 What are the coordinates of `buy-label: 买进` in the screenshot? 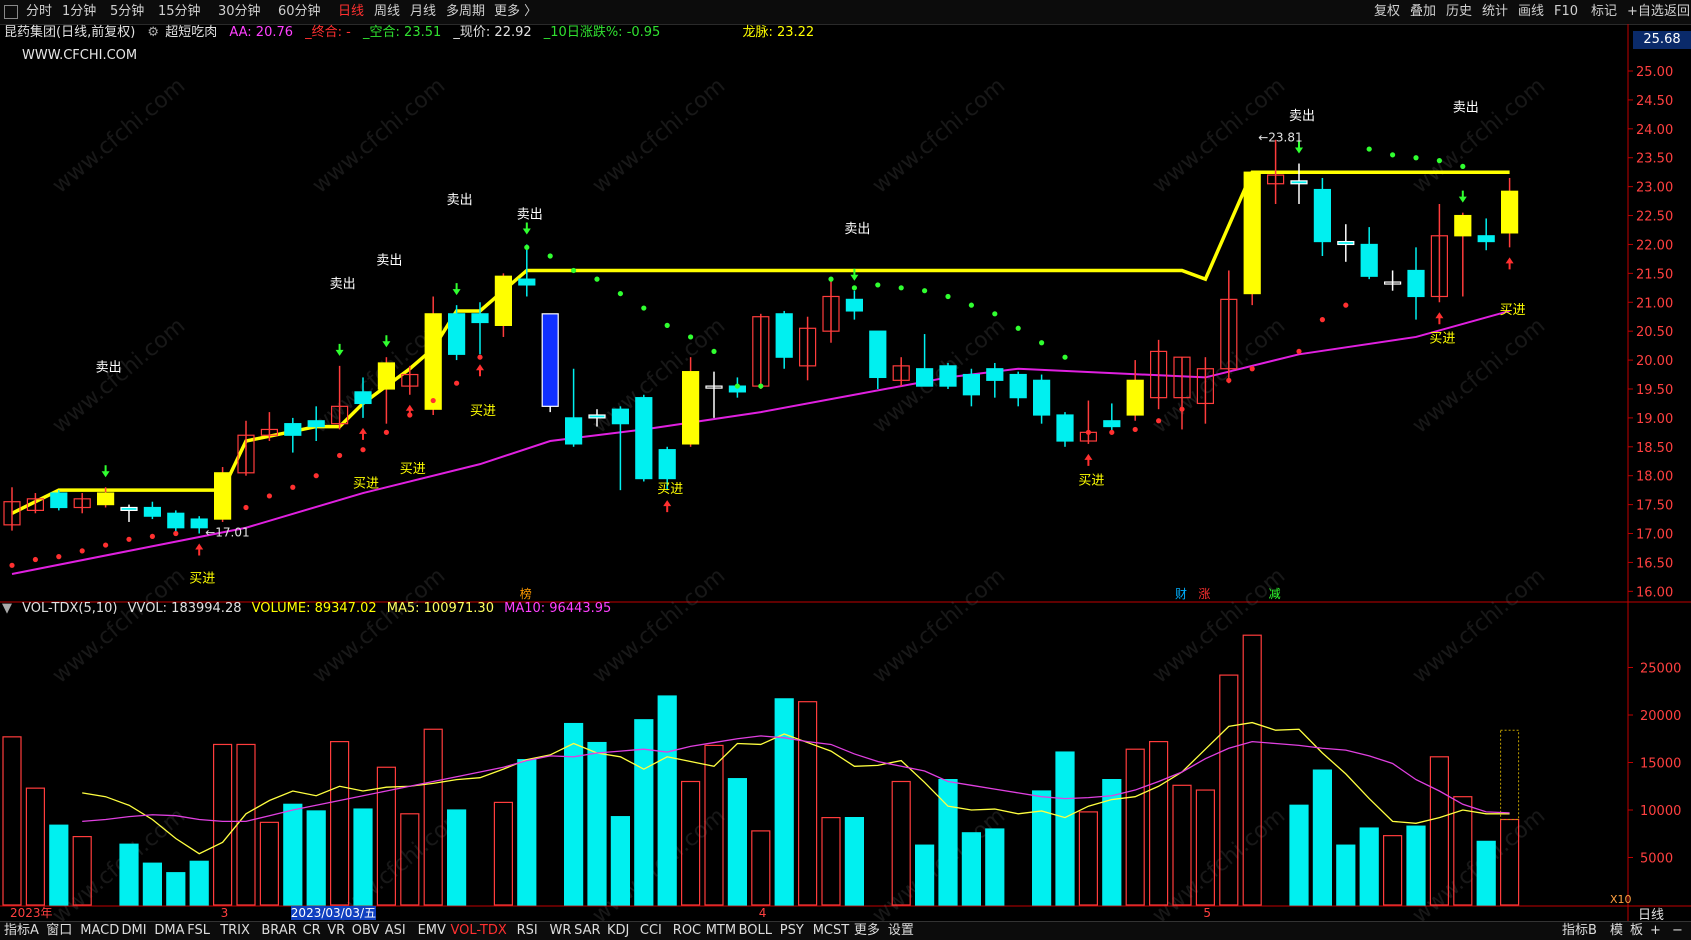 It's located at (670, 489).